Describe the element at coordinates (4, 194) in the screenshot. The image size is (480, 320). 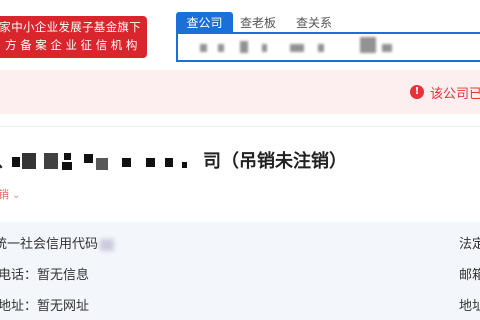
I see `status-tag-label: 销` at that location.